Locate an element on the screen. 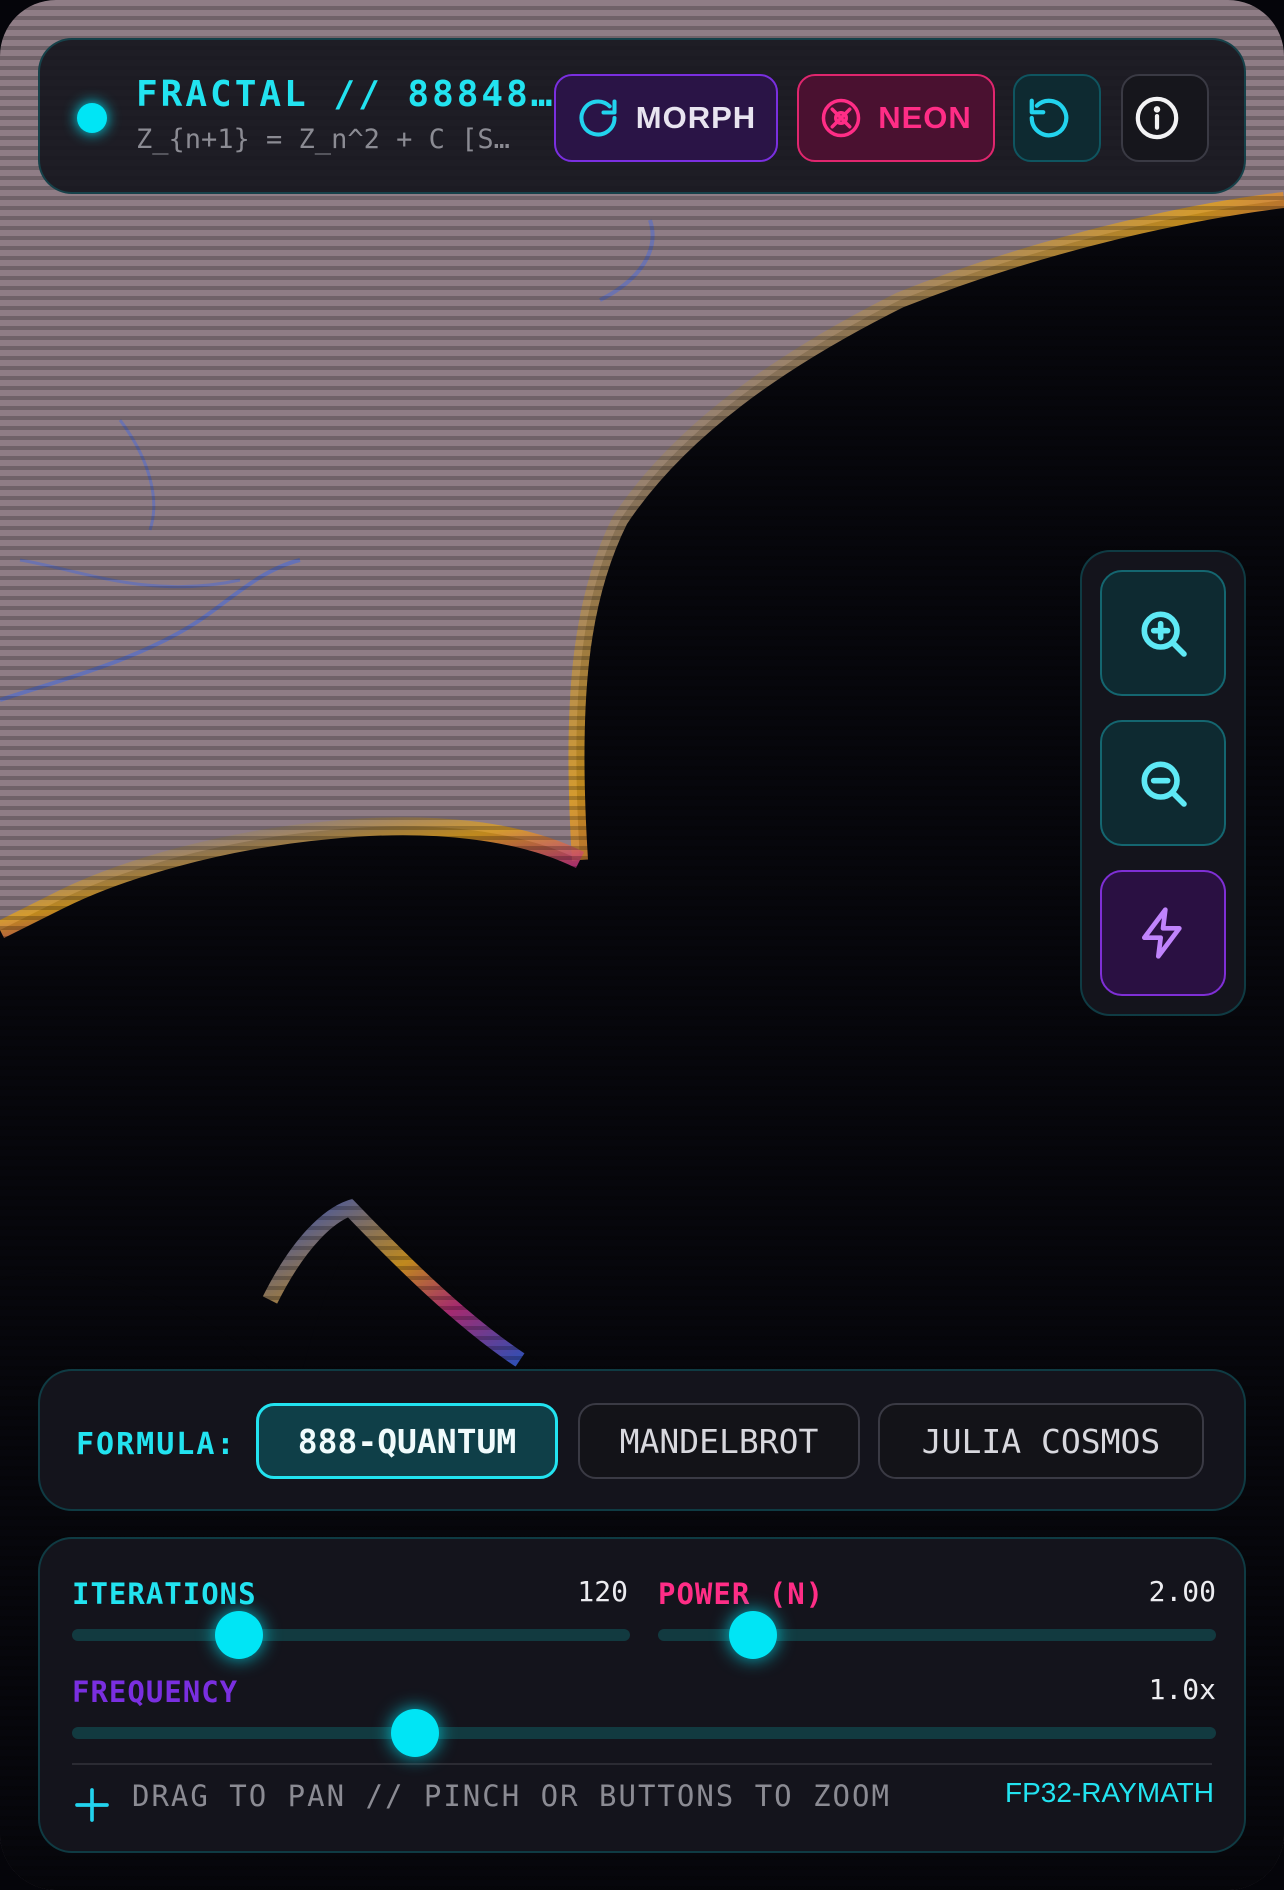  morph-button: MORPH is located at coordinates (666, 118).